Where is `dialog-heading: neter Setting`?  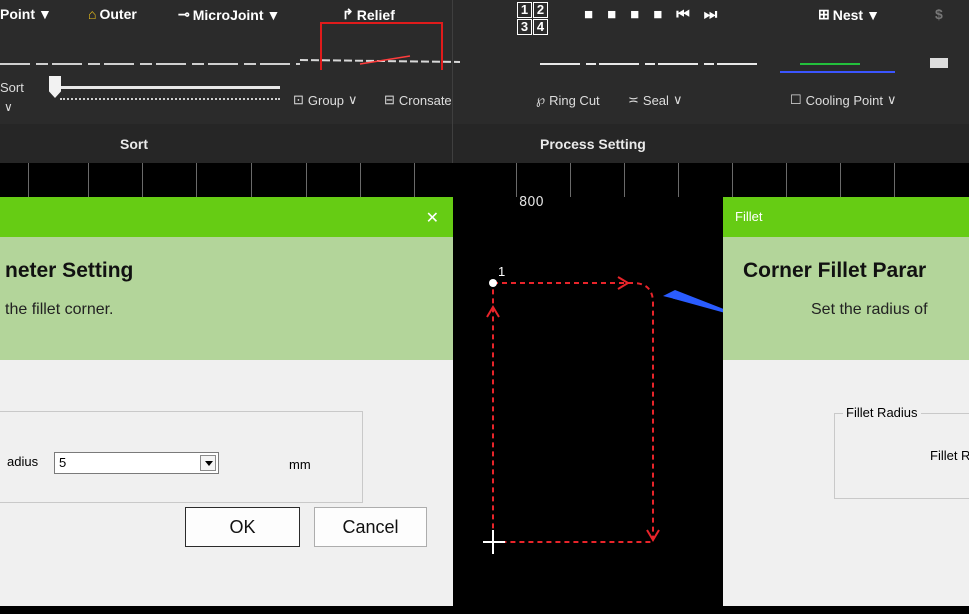 dialog-heading: neter Setting is located at coordinates (69, 270).